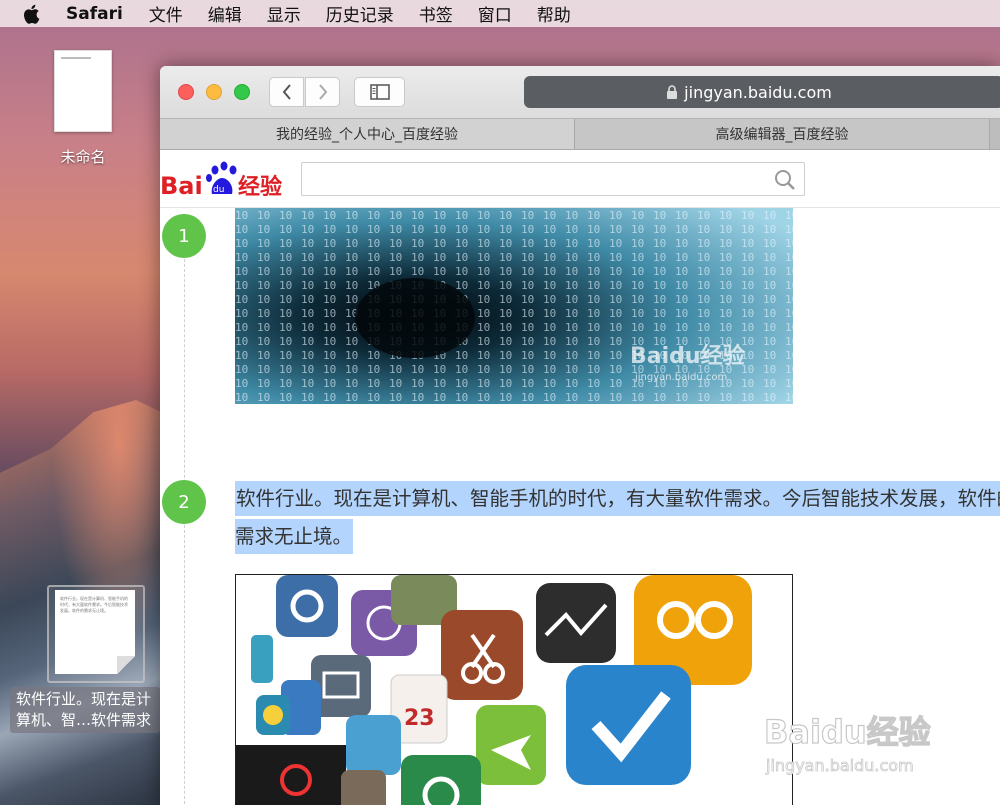  I want to click on baidu-jingyan-logo: Bai du 经验, so click(225, 179).